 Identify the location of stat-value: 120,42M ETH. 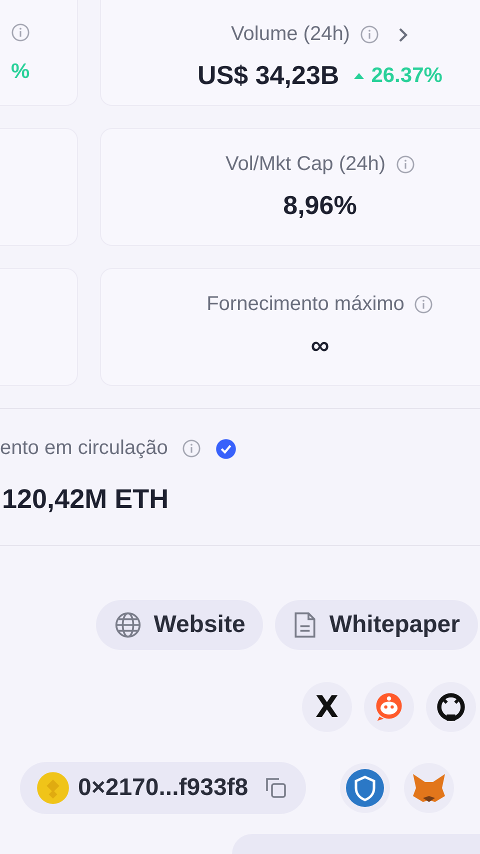
(85, 499).